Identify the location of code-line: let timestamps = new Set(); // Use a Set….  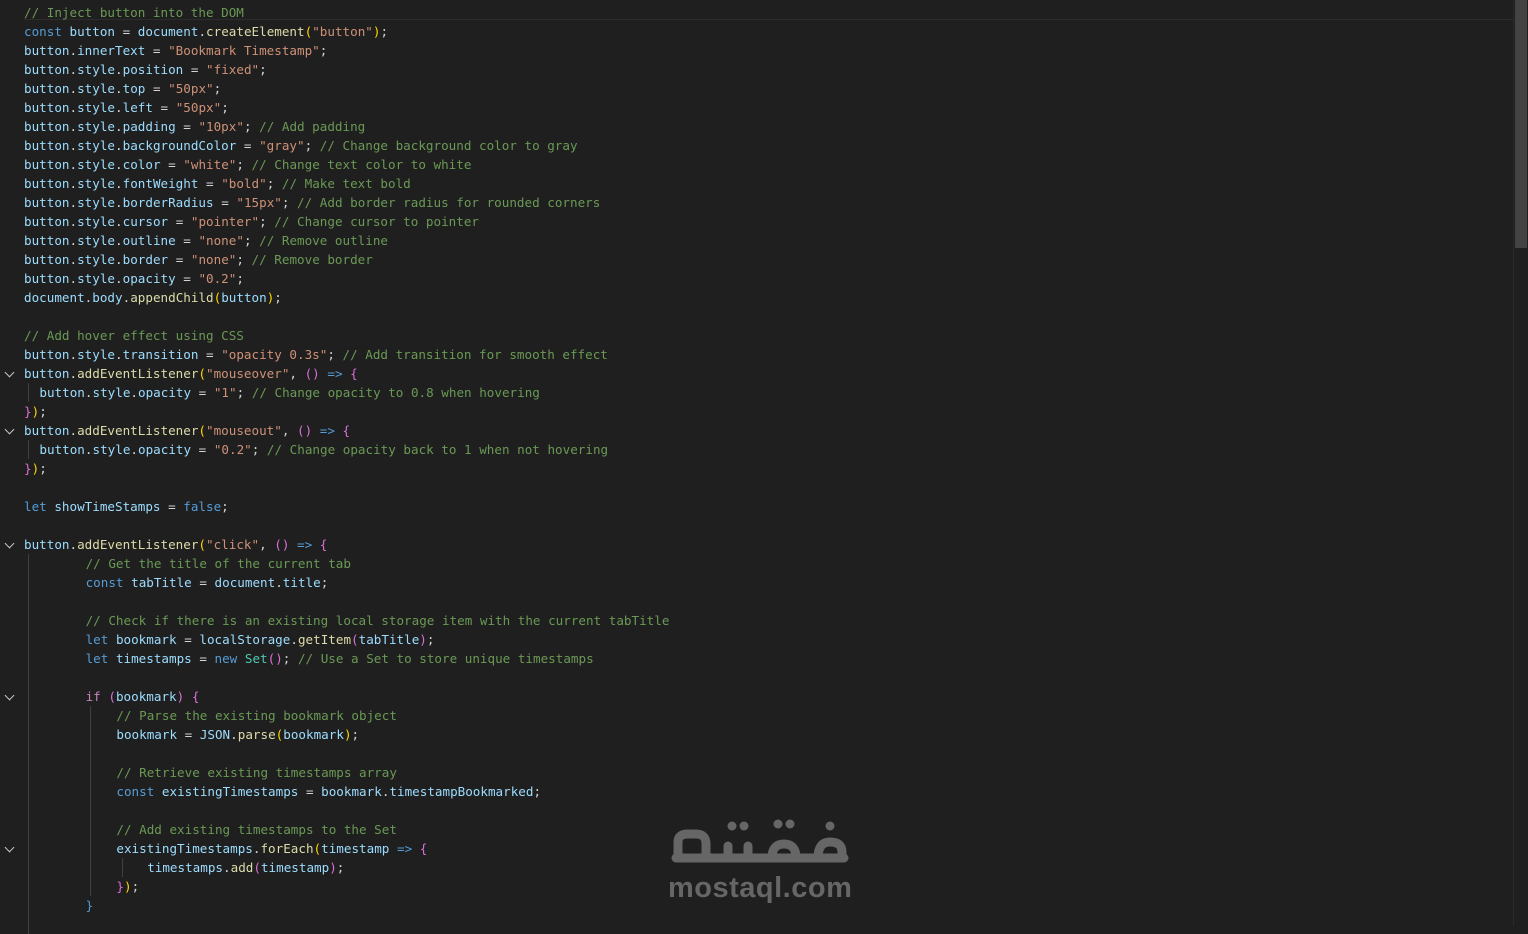
(757, 658).